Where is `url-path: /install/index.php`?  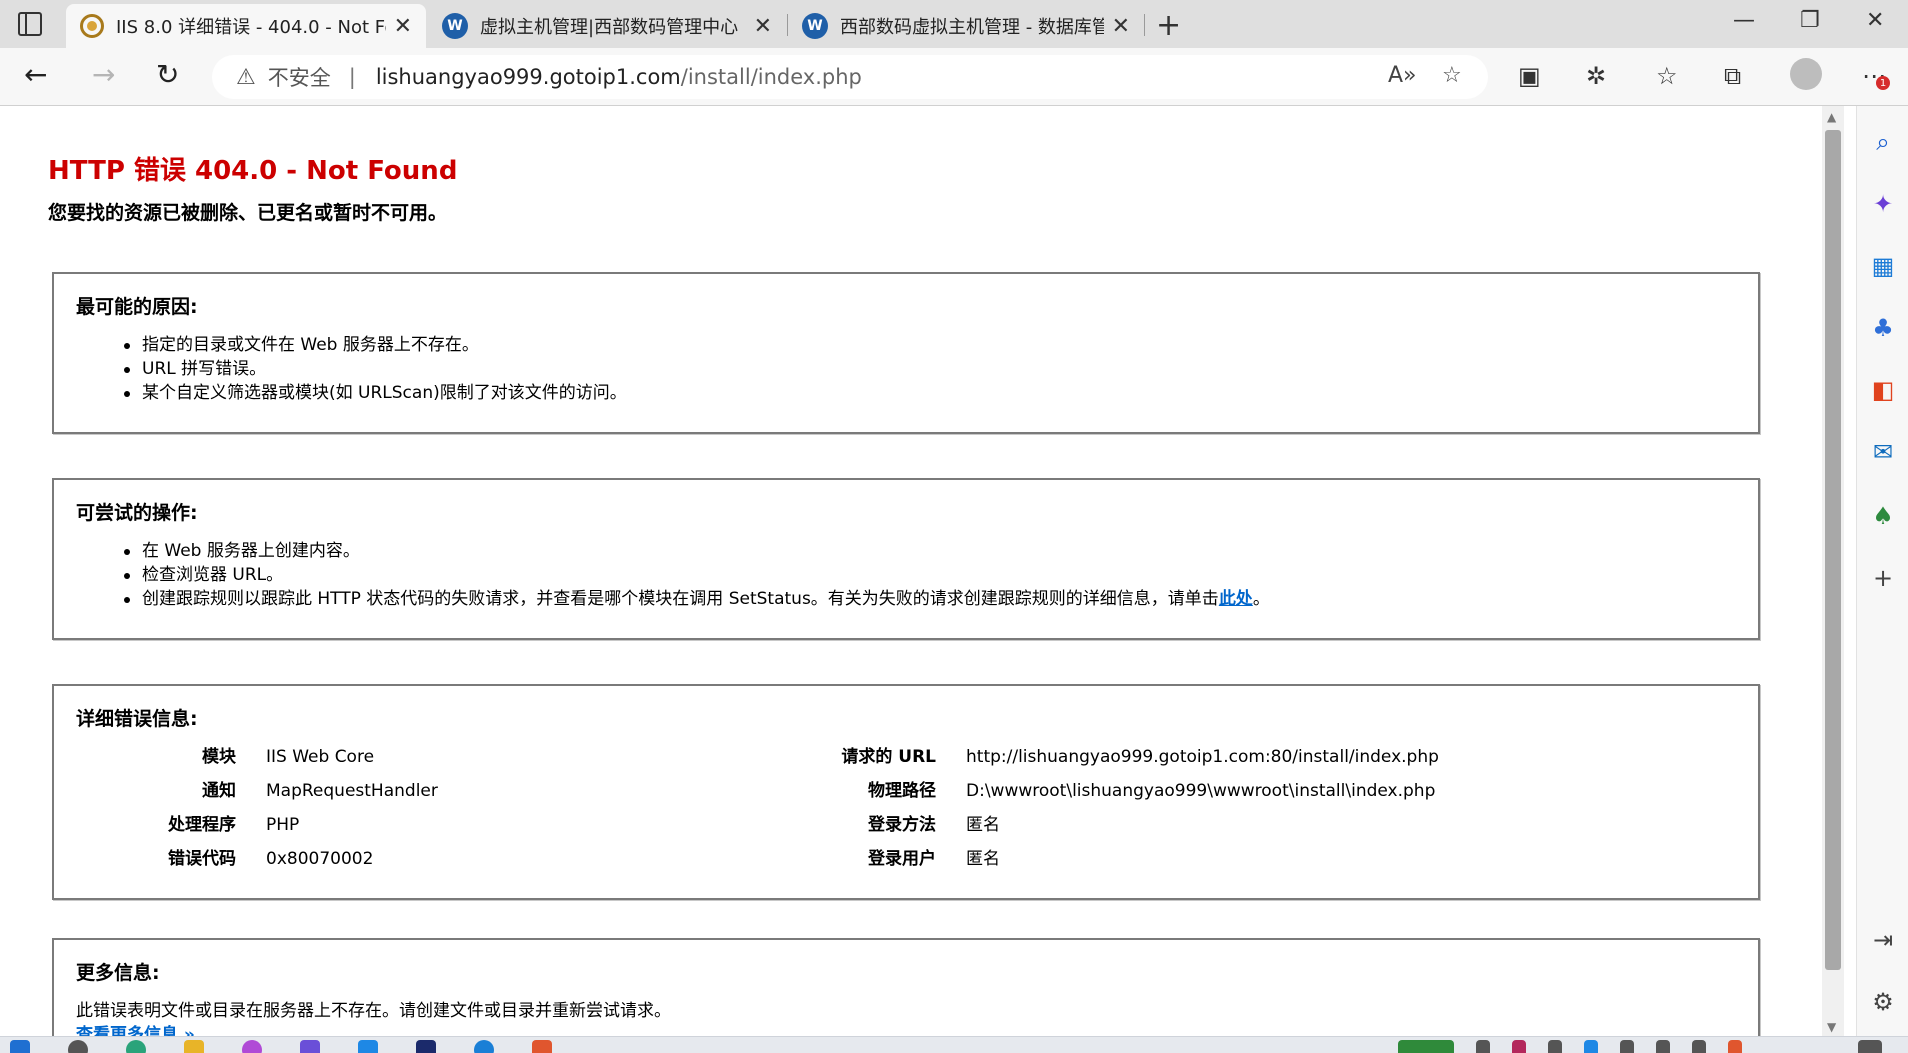 url-path: /install/index.php is located at coordinates (771, 77).